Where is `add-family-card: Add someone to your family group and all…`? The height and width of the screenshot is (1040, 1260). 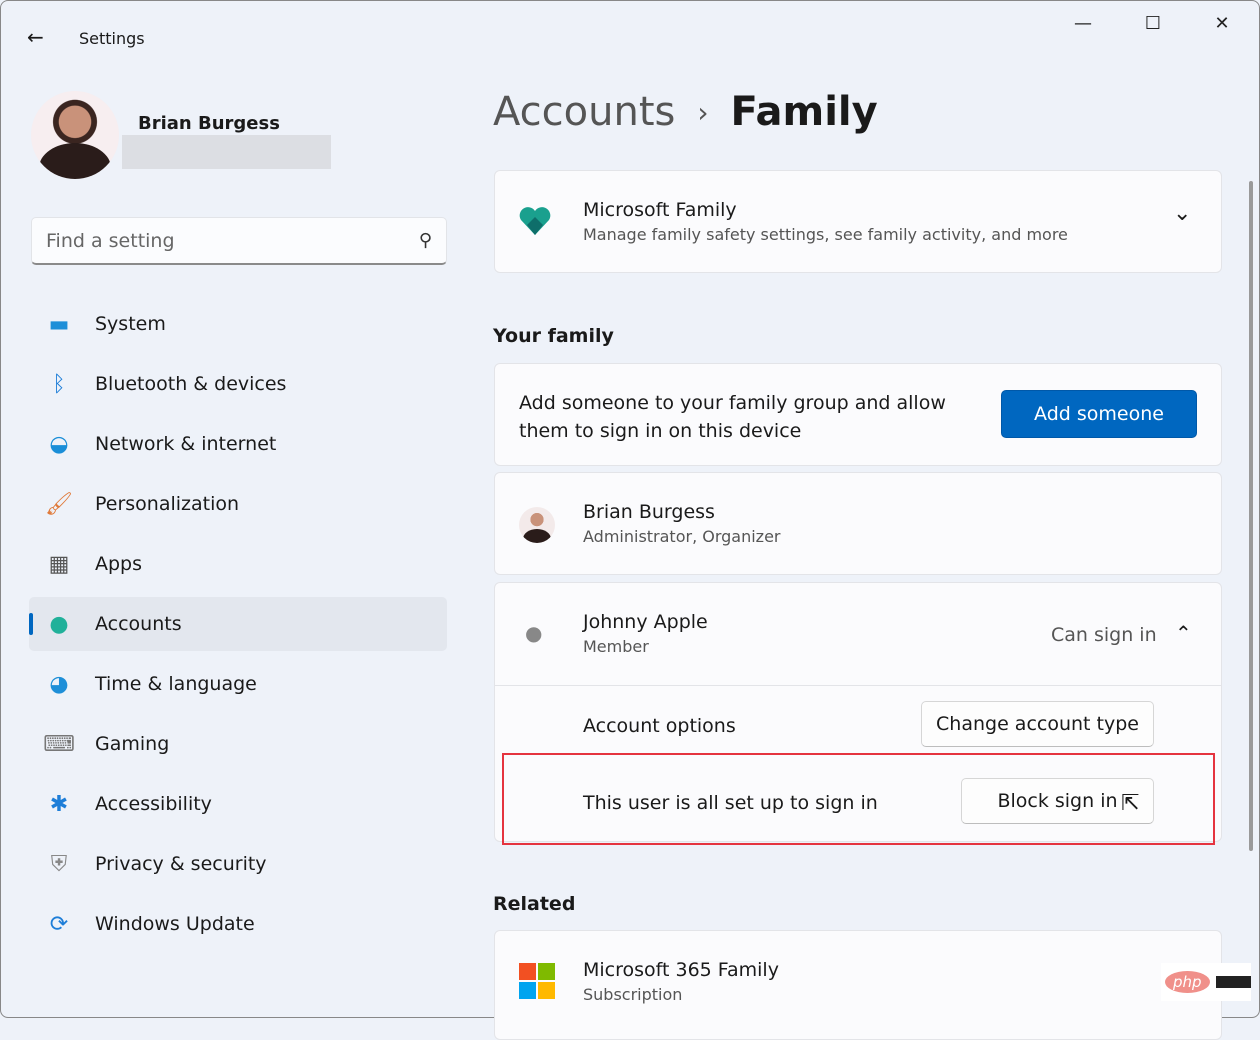 add-family-card: Add someone to your family group and all… is located at coordinates (858, 414).